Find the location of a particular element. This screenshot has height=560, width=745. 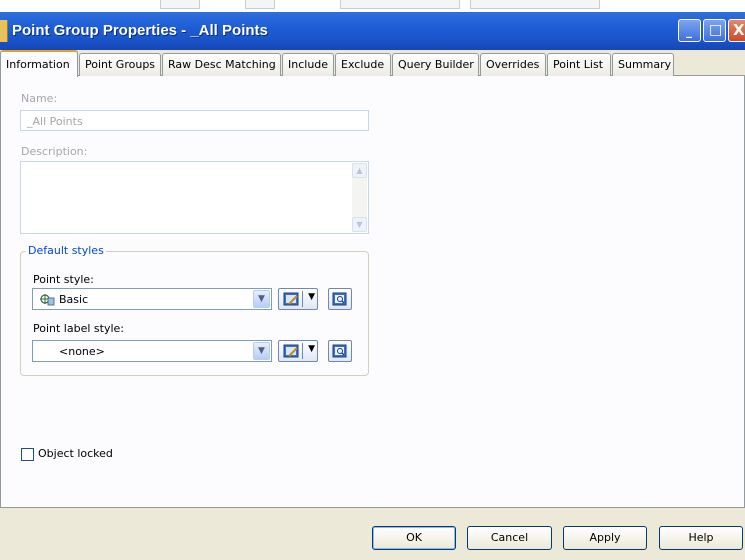

edit-point-label-style-button: ▼ is located at coordinates (298, 351).